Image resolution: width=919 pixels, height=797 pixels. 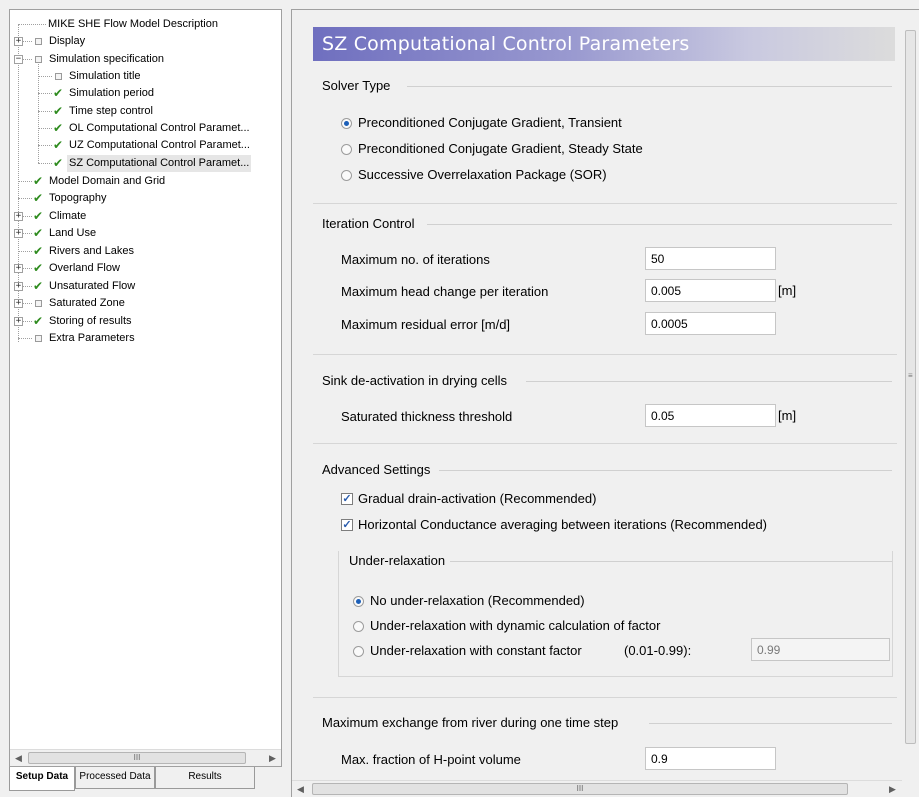 I want to click on tree-item-overland-flow: + ✔ Overland Flow, so click(x=145, y=268).